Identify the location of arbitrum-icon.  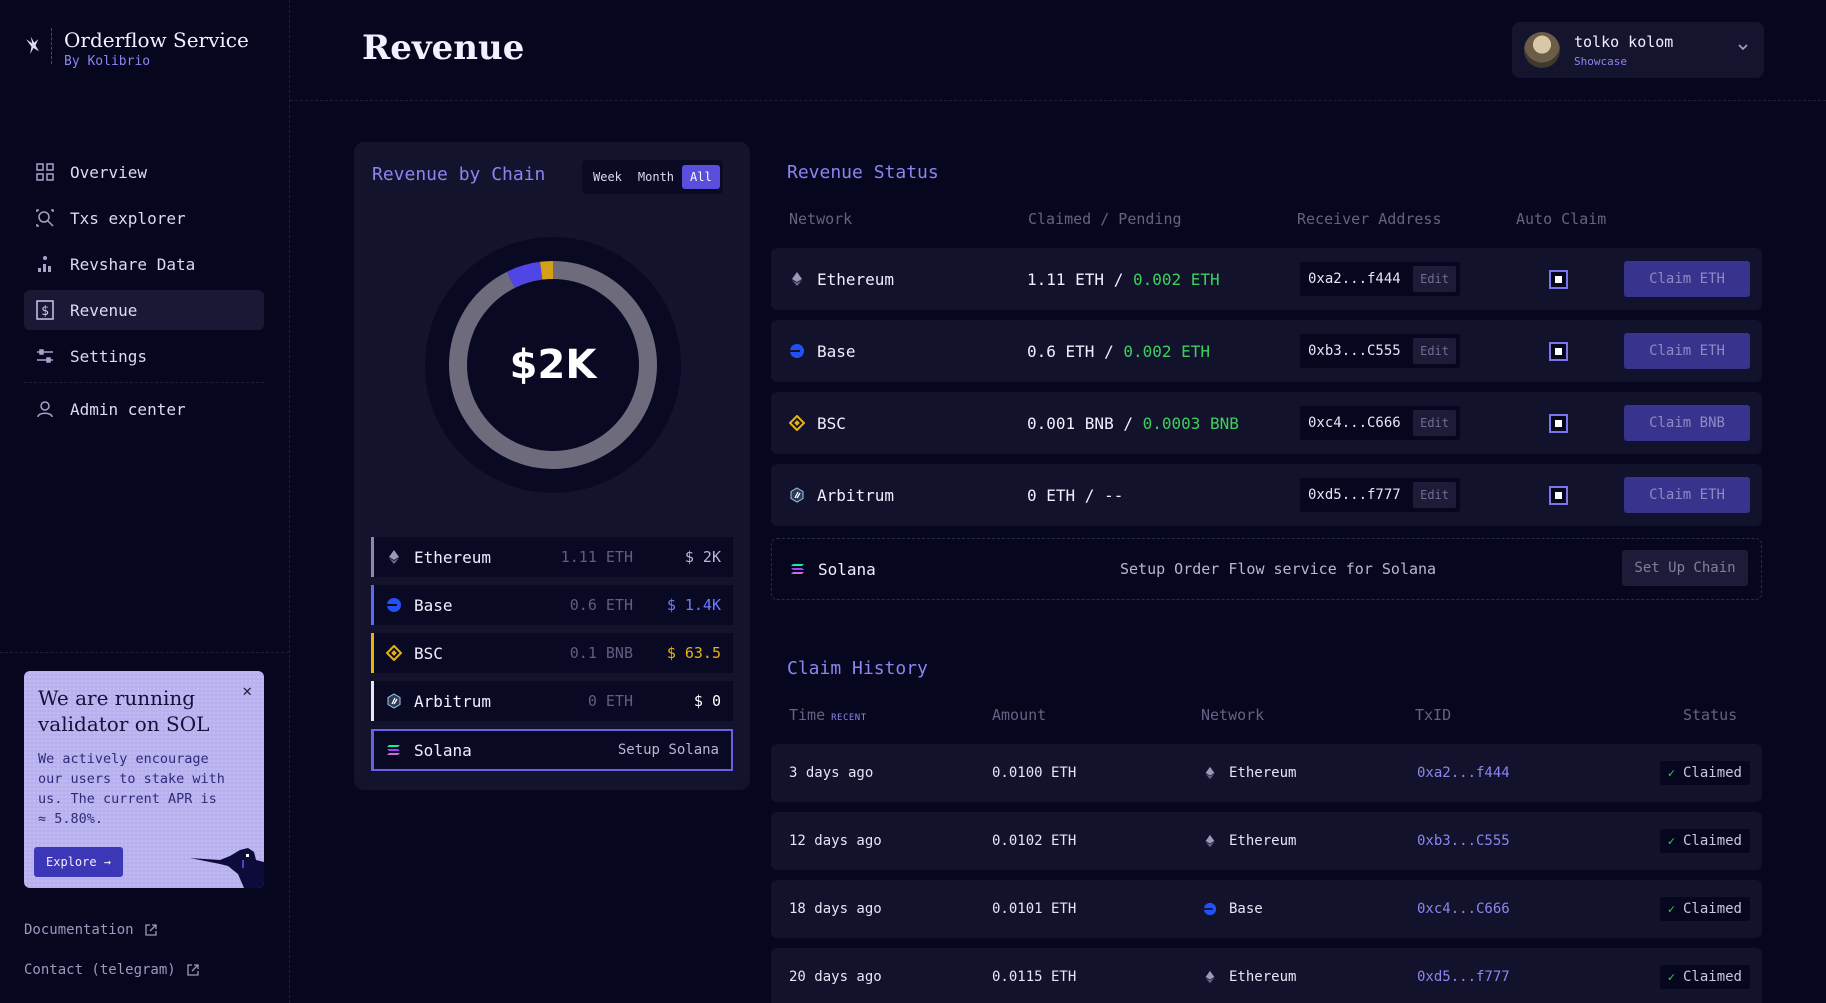
(797, 495).